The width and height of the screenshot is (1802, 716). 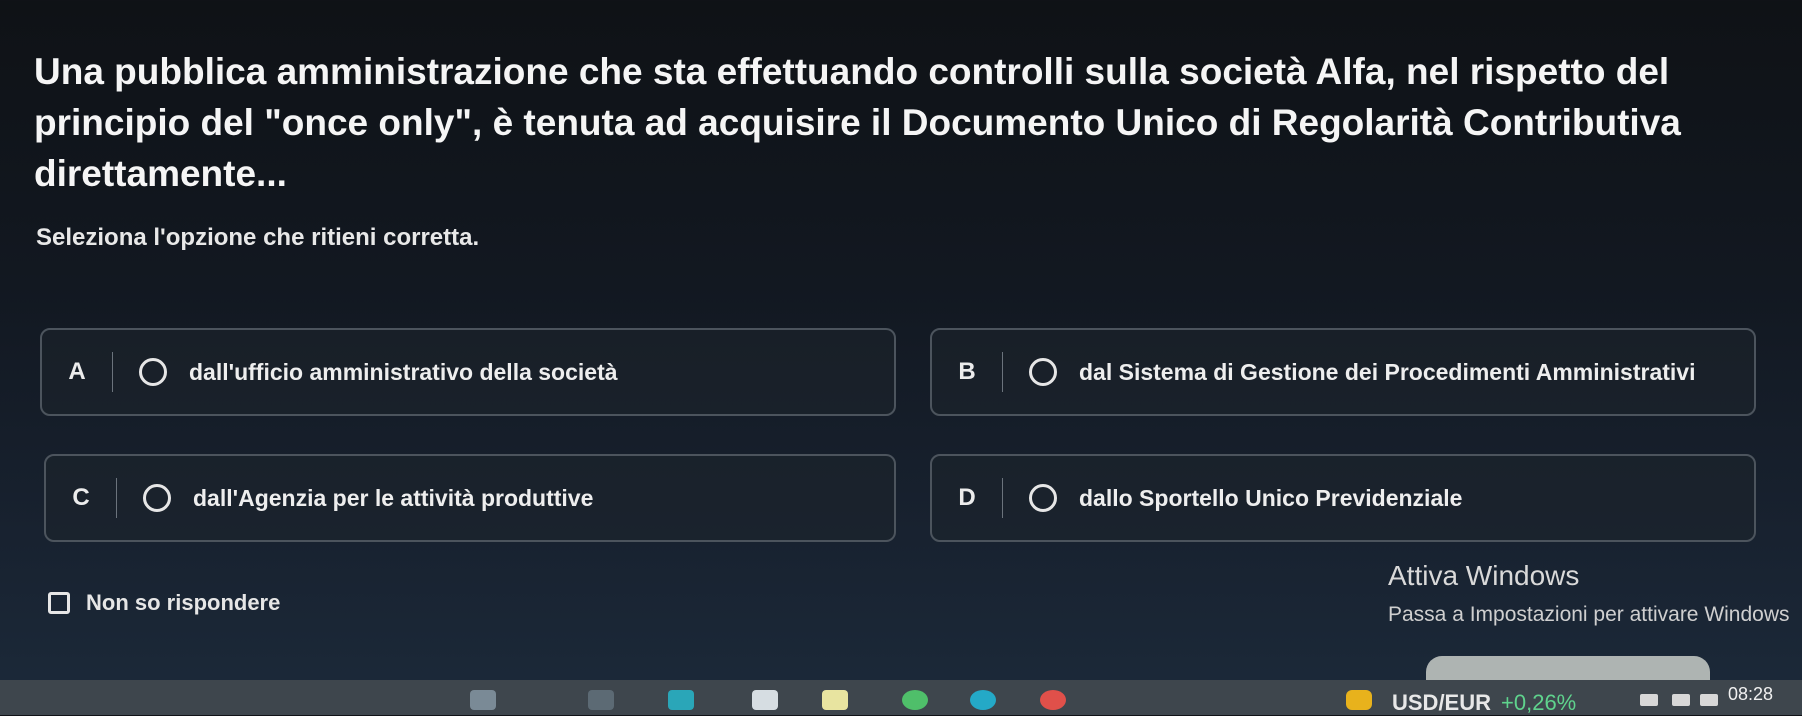 What do you see at coordinates (967, 497) in the screenshot?
I see `option-letter: D` at bounding box center [967, 497].